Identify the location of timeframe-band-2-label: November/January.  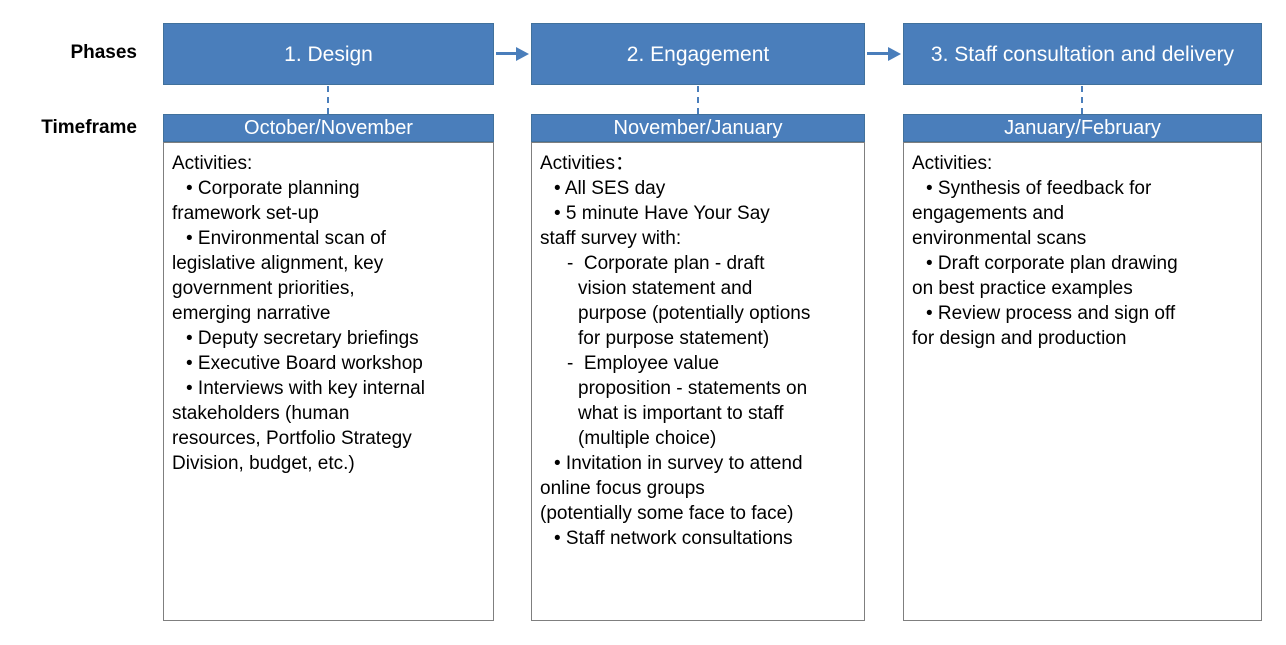
(698, 127).